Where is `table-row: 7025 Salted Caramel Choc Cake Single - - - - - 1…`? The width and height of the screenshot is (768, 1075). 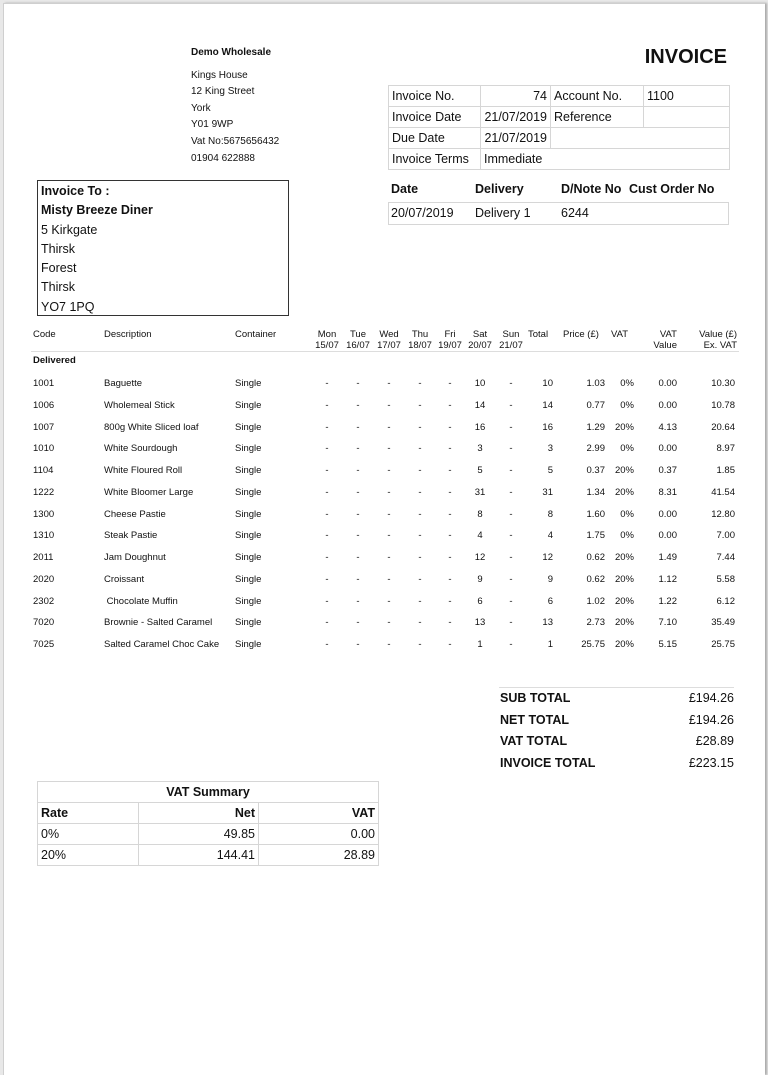 table-row: 7025 Salted Caramel Choc Cake Single - - - - - 1… is located at coordinates (385, 650).